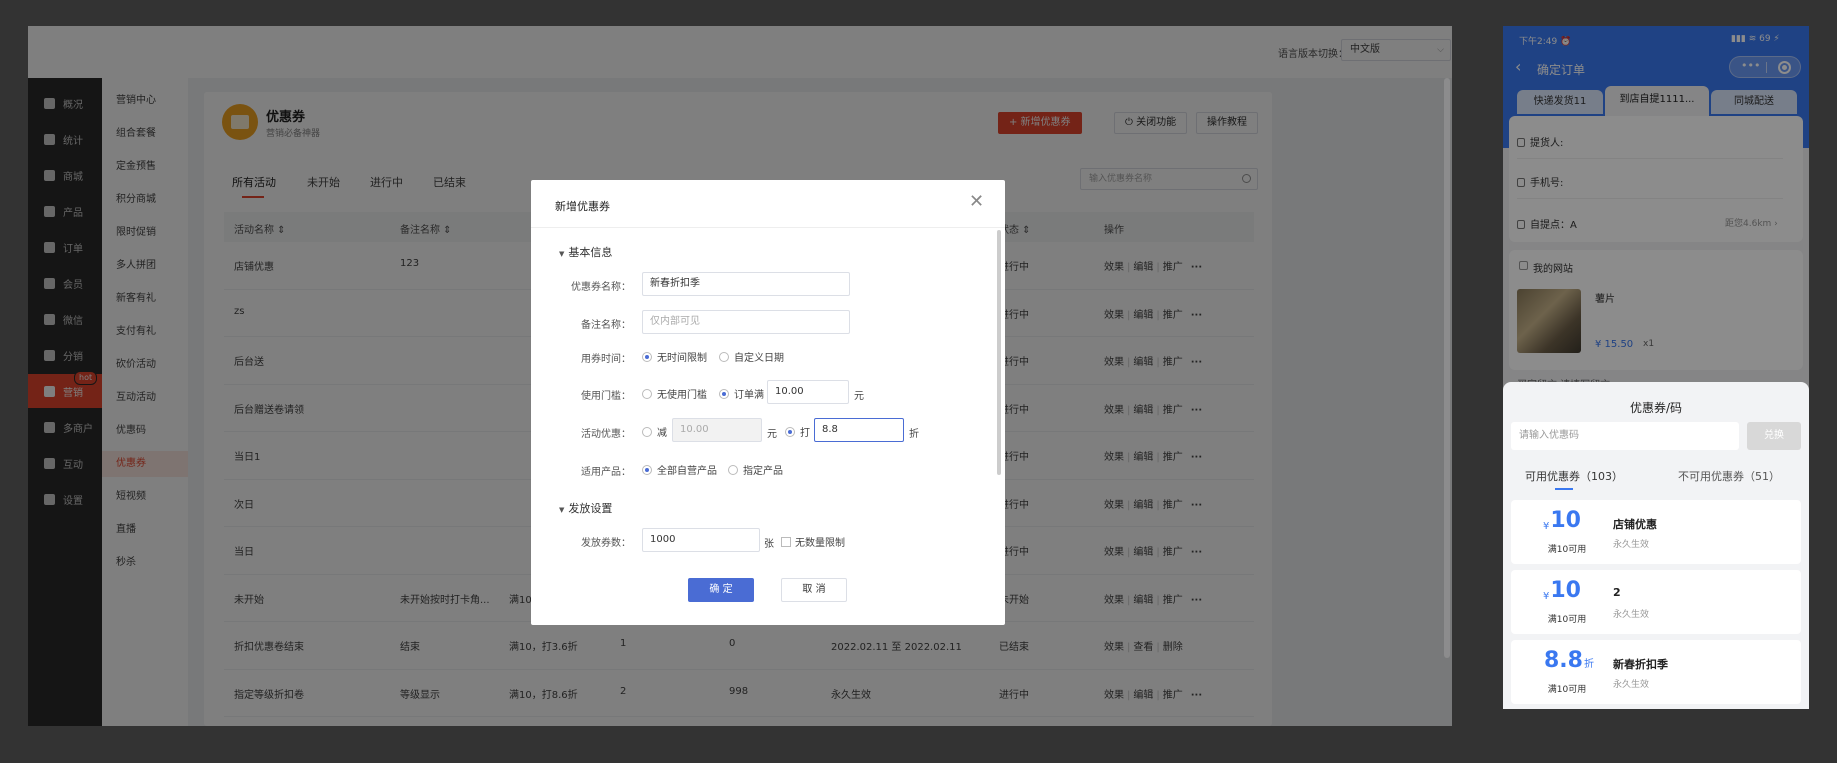  I want to click on tab-unavailable-coupons: 不可用优惠券（51）, so click(1729, 476).